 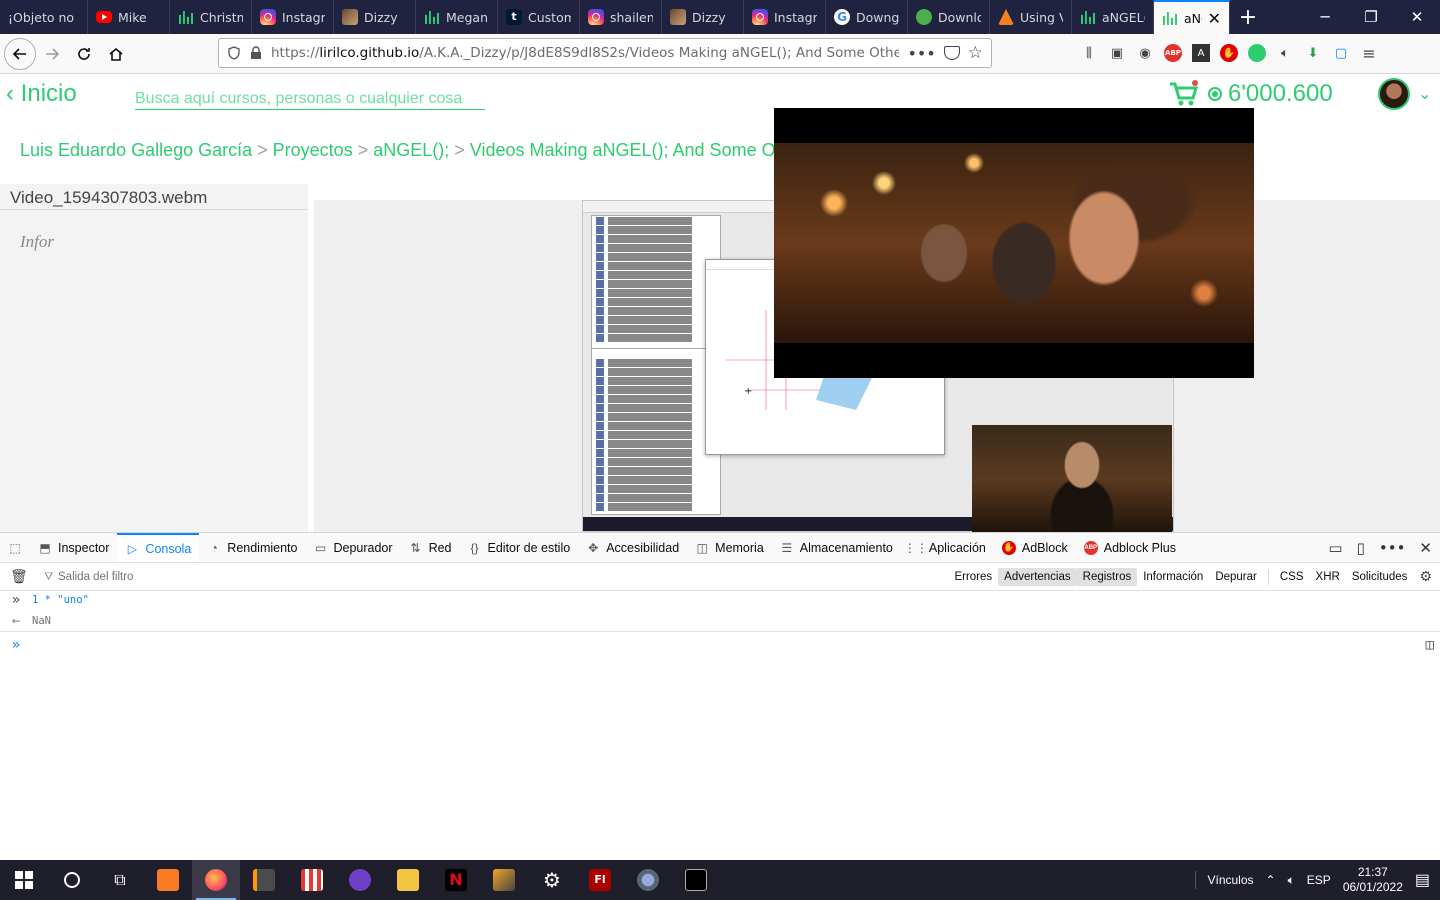 I want to click on reload-button, so click(x=84, y=54).